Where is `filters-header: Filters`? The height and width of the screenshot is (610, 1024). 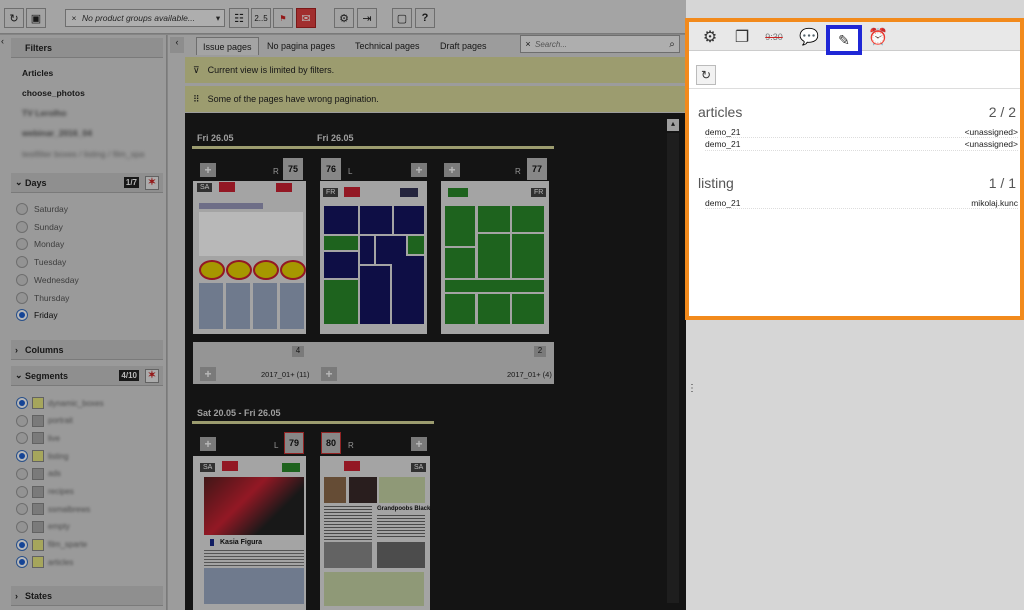 filters-header: Filters is located at coordinates (87, 48).